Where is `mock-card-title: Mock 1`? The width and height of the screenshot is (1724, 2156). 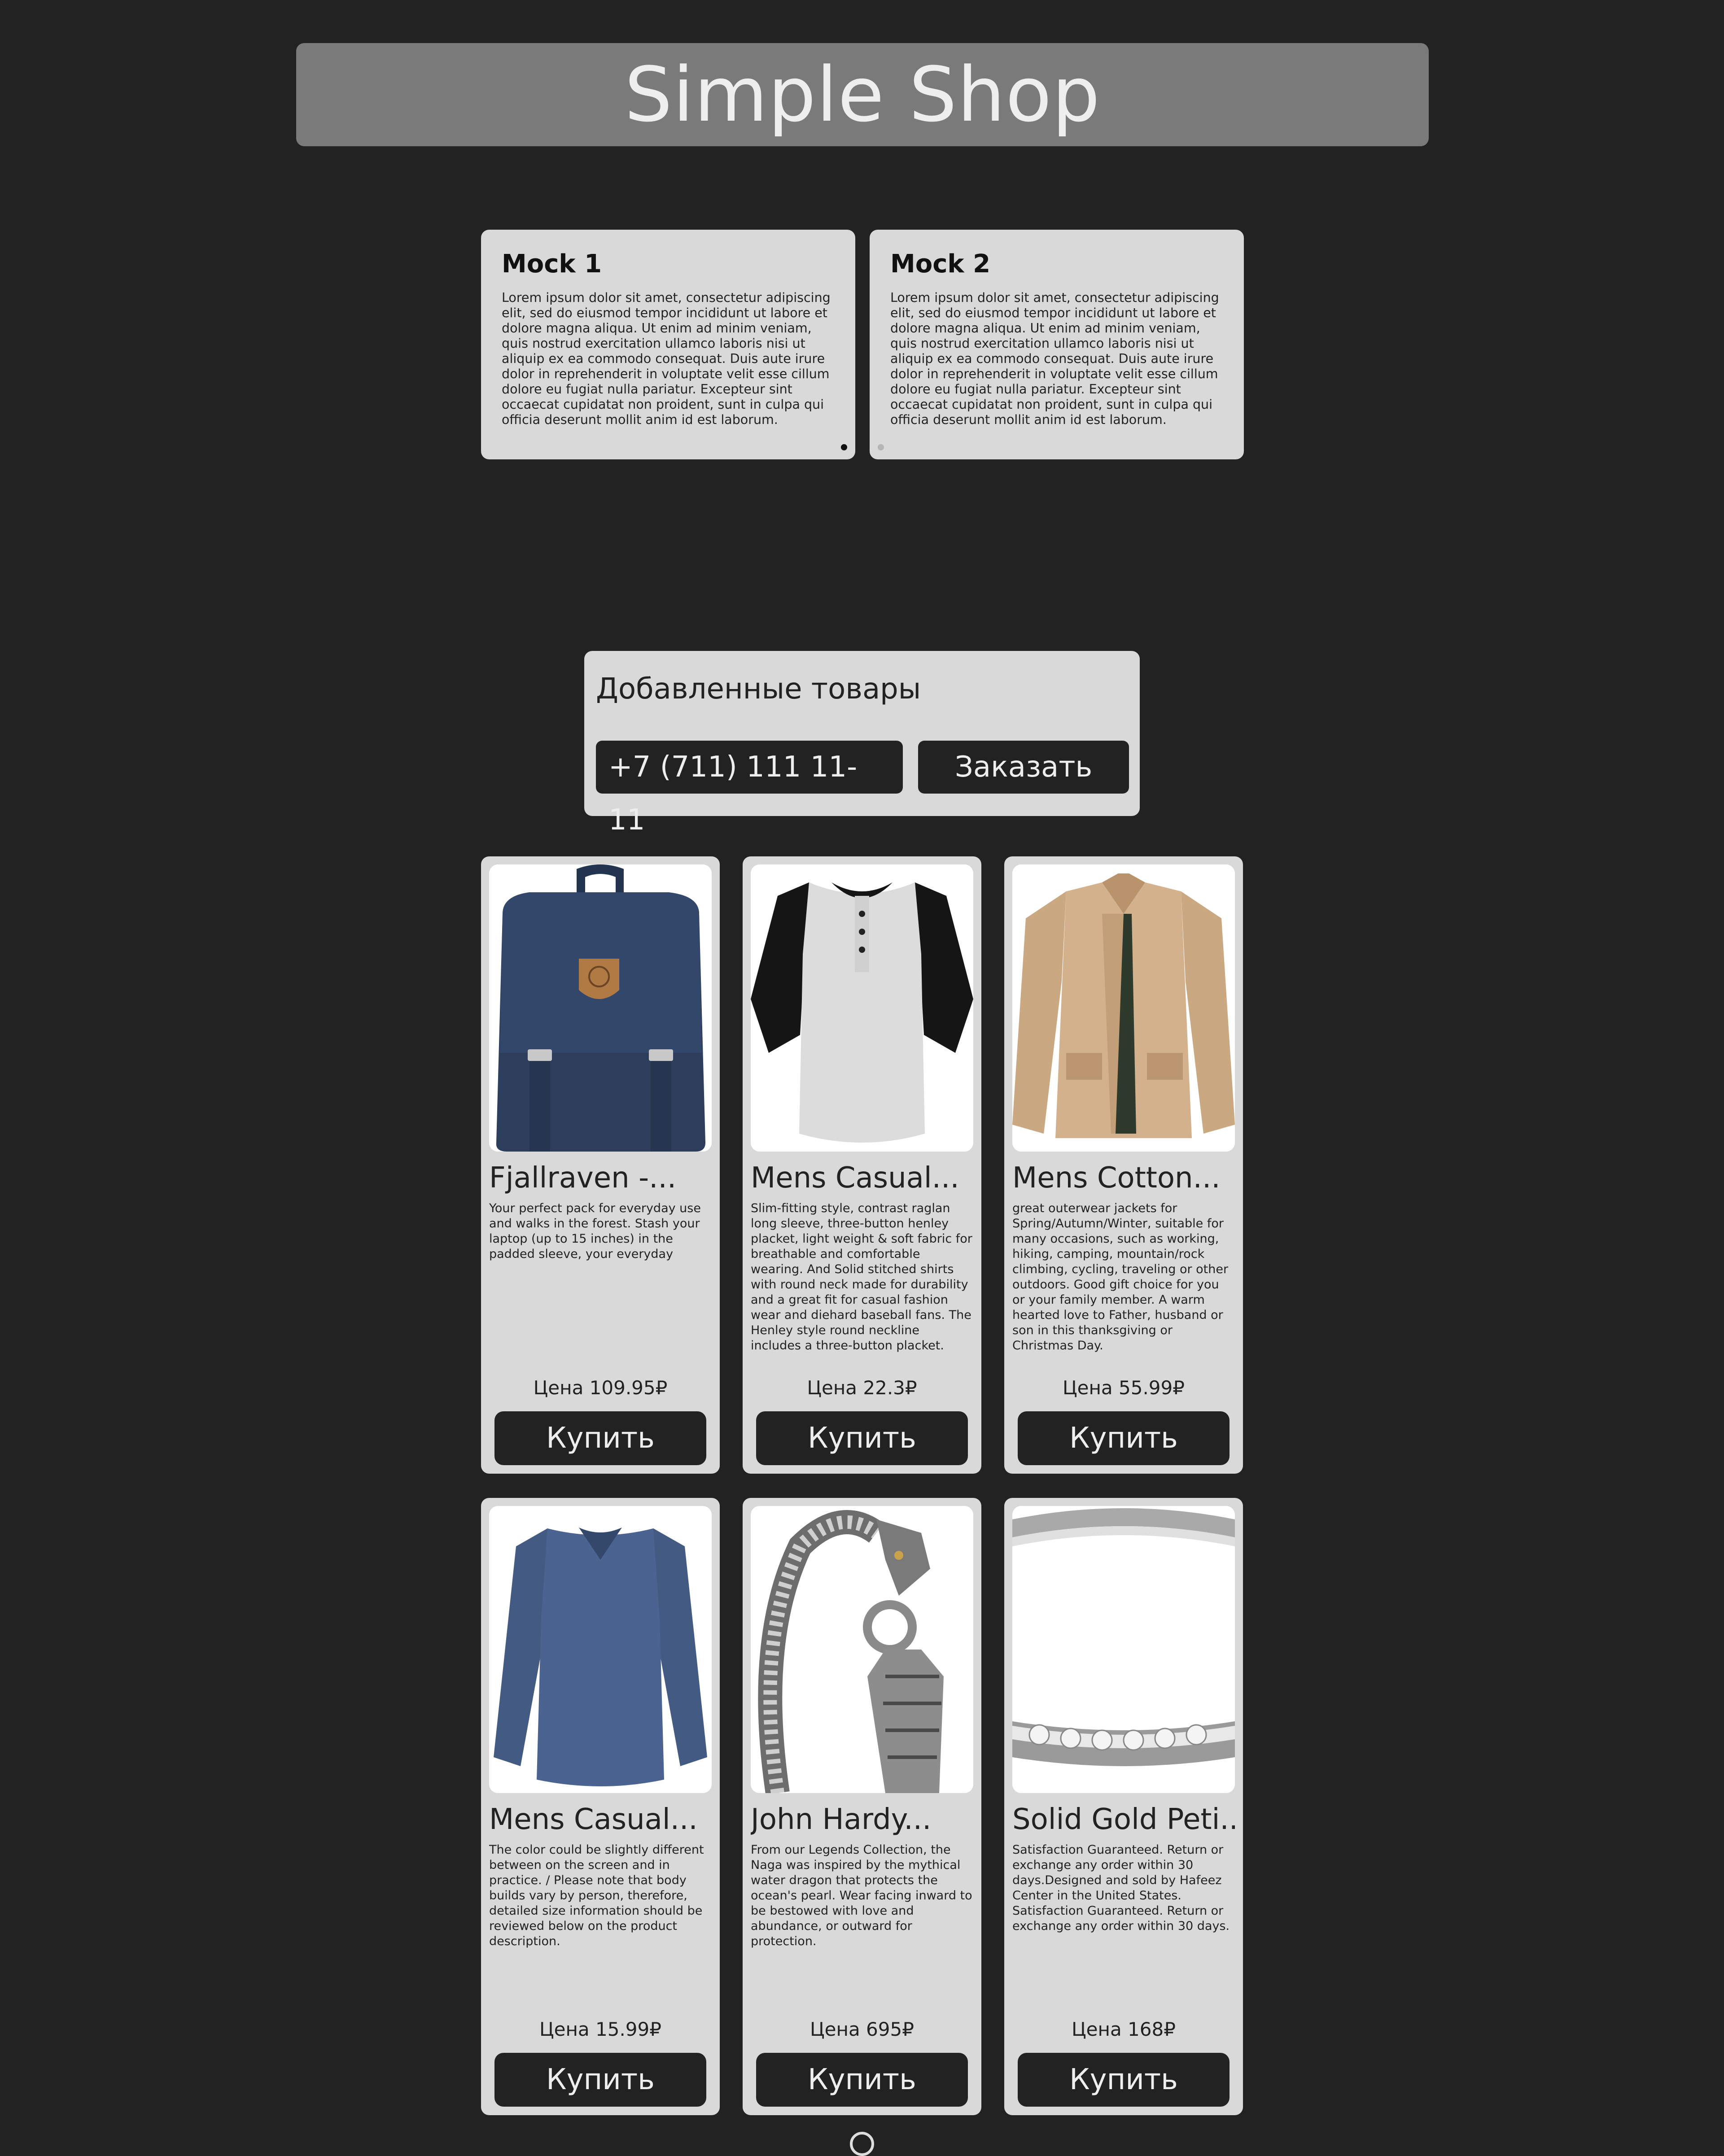
mock-card-title: Mock 1 is located at coordinates (552, 264).